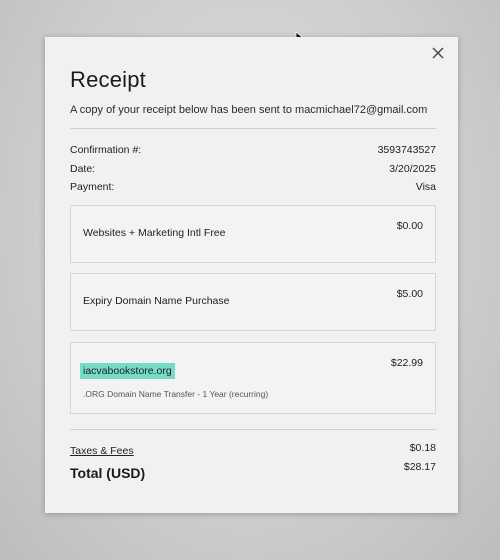 The width and height of the screenshot is (500, 560). Describe the element at coordinates (253, 169) in the screenshot. I see `date-row: Date: 3/20/2025` at that location.